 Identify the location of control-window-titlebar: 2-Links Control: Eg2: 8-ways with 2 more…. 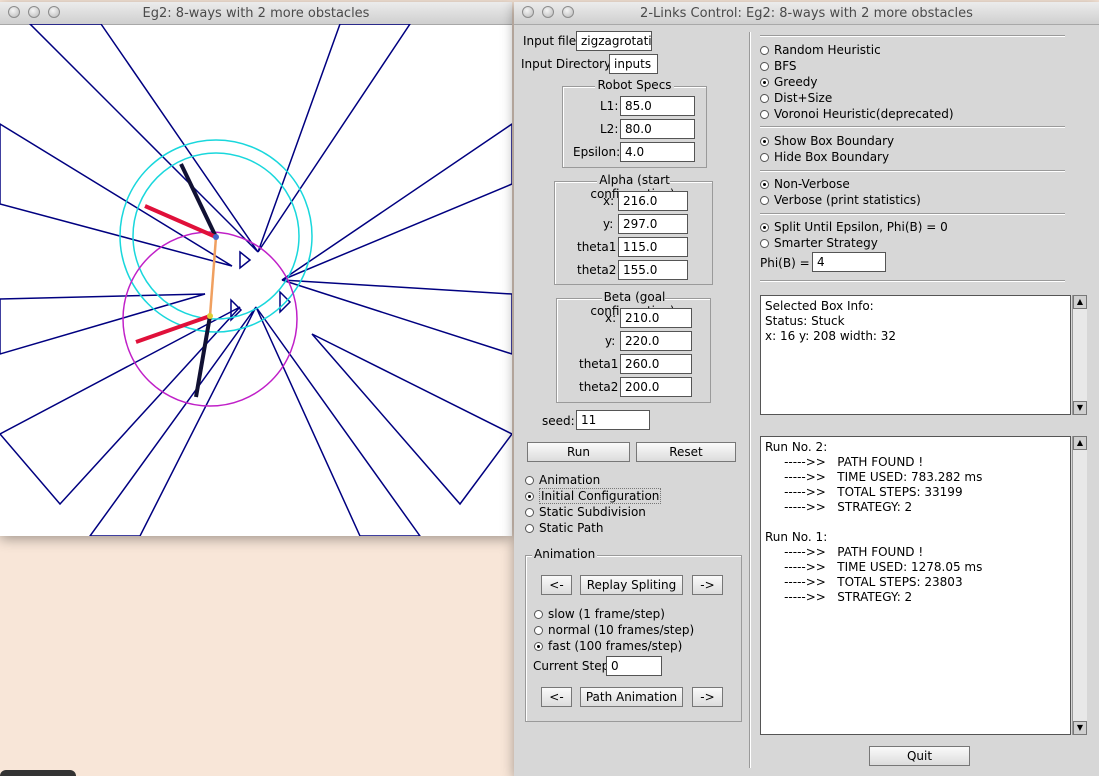
(806, 13).